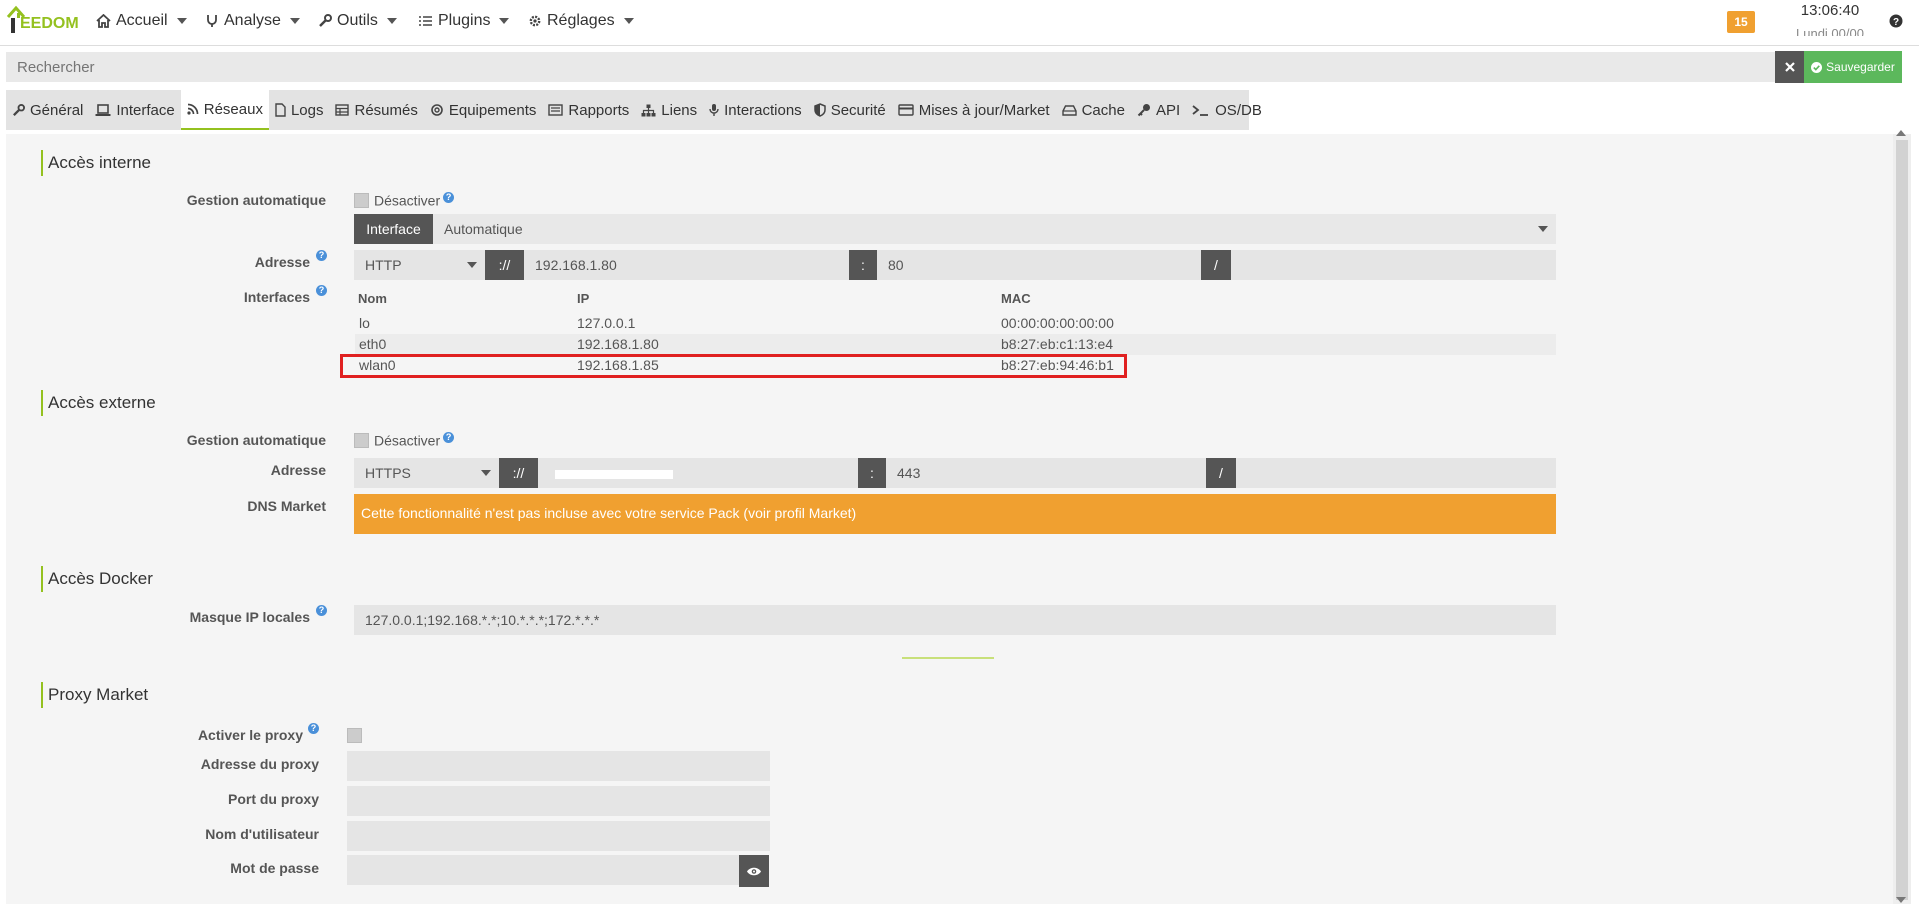 The width and height of the screenshot is (1919, 917). What do you see at coordinates (361, 440) in the screenshot?
I see `external-disable-checkbox` at bounding box center [361, 440].